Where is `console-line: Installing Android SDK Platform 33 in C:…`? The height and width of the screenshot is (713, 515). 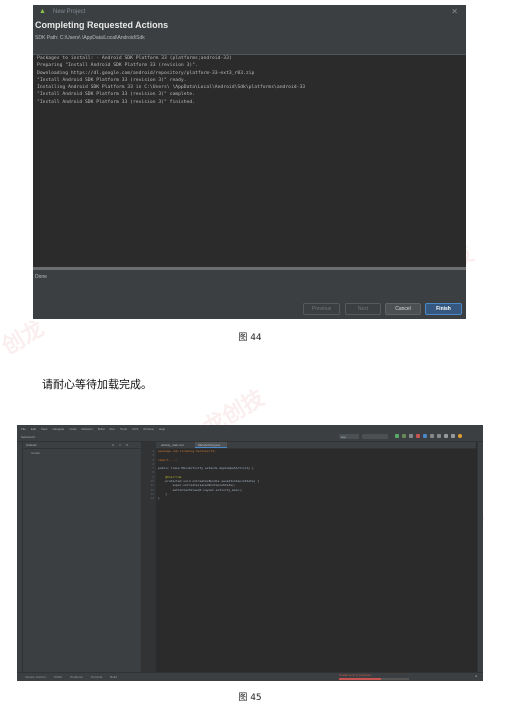
console-line: Installing Android SDK Platform 33 in C:… is located at coordinates (171, 88).